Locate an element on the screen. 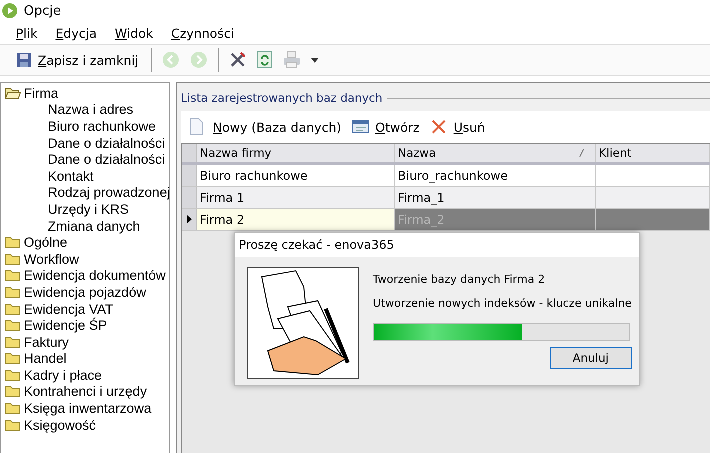 The image size is (710, 453). tree-item: Faktury is located at coordinates (47, 342).